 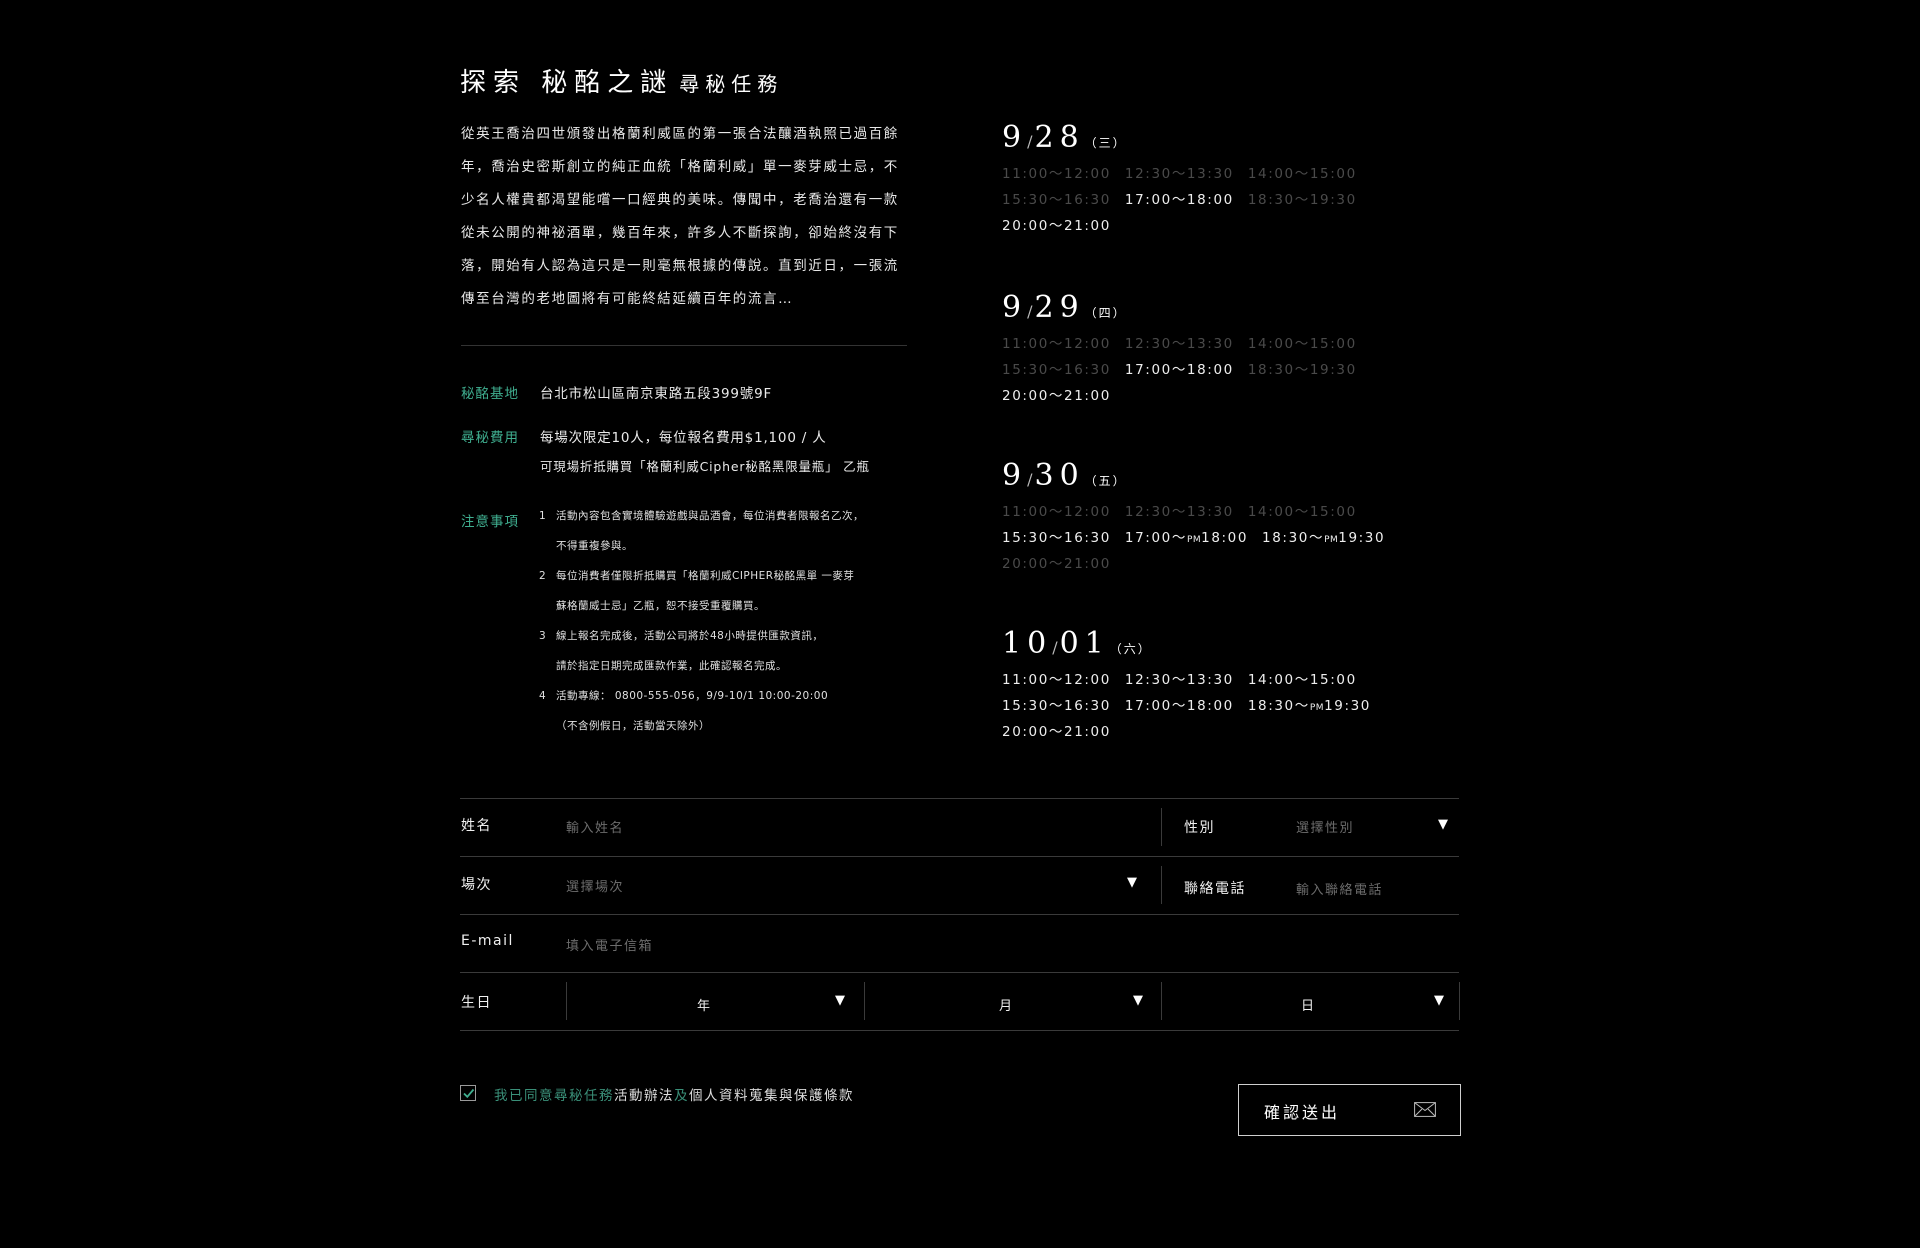 What do you see at coordinates (476, 1003) in the screenshot?
I see `birthday-label: 生日` at bounding box center [476, 1003].